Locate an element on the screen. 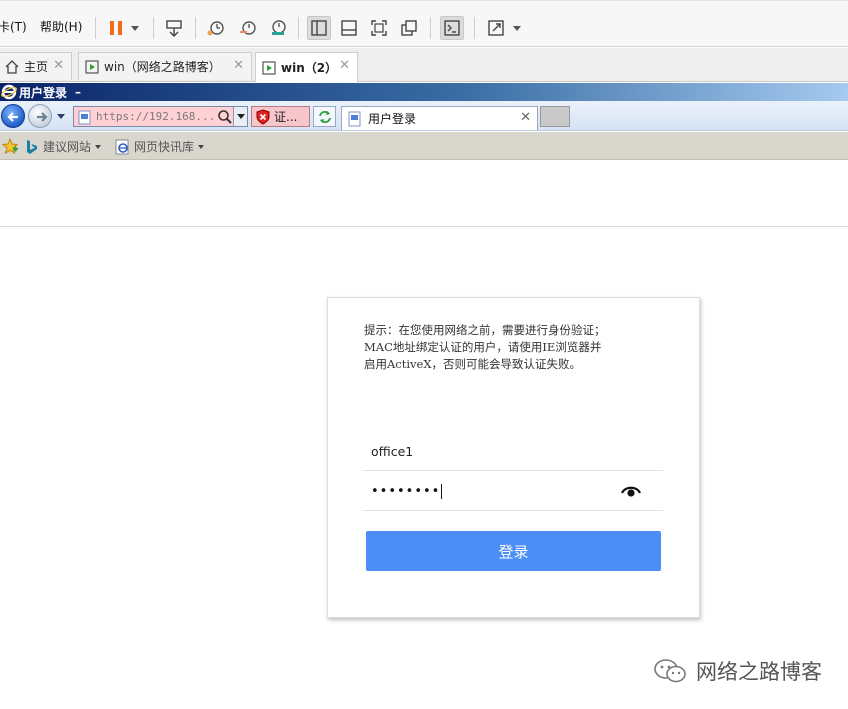  tab-vm-win-2-label: win（2） is located at coordinates (309, 68).